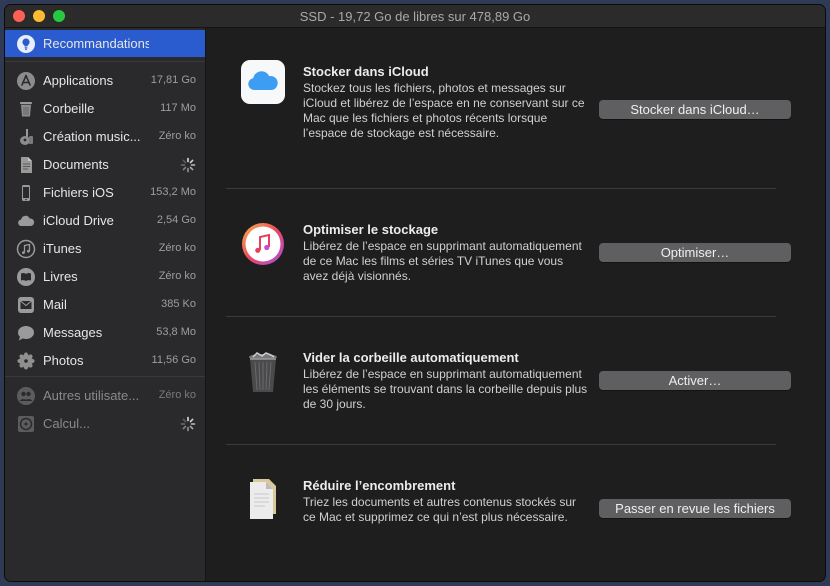 Image resolution: width=830 pixels, height=586 pixels. What do you see at coordinates (26, 396) in the screenshot?
I see `users-icon` at bounding box center [26, 396].